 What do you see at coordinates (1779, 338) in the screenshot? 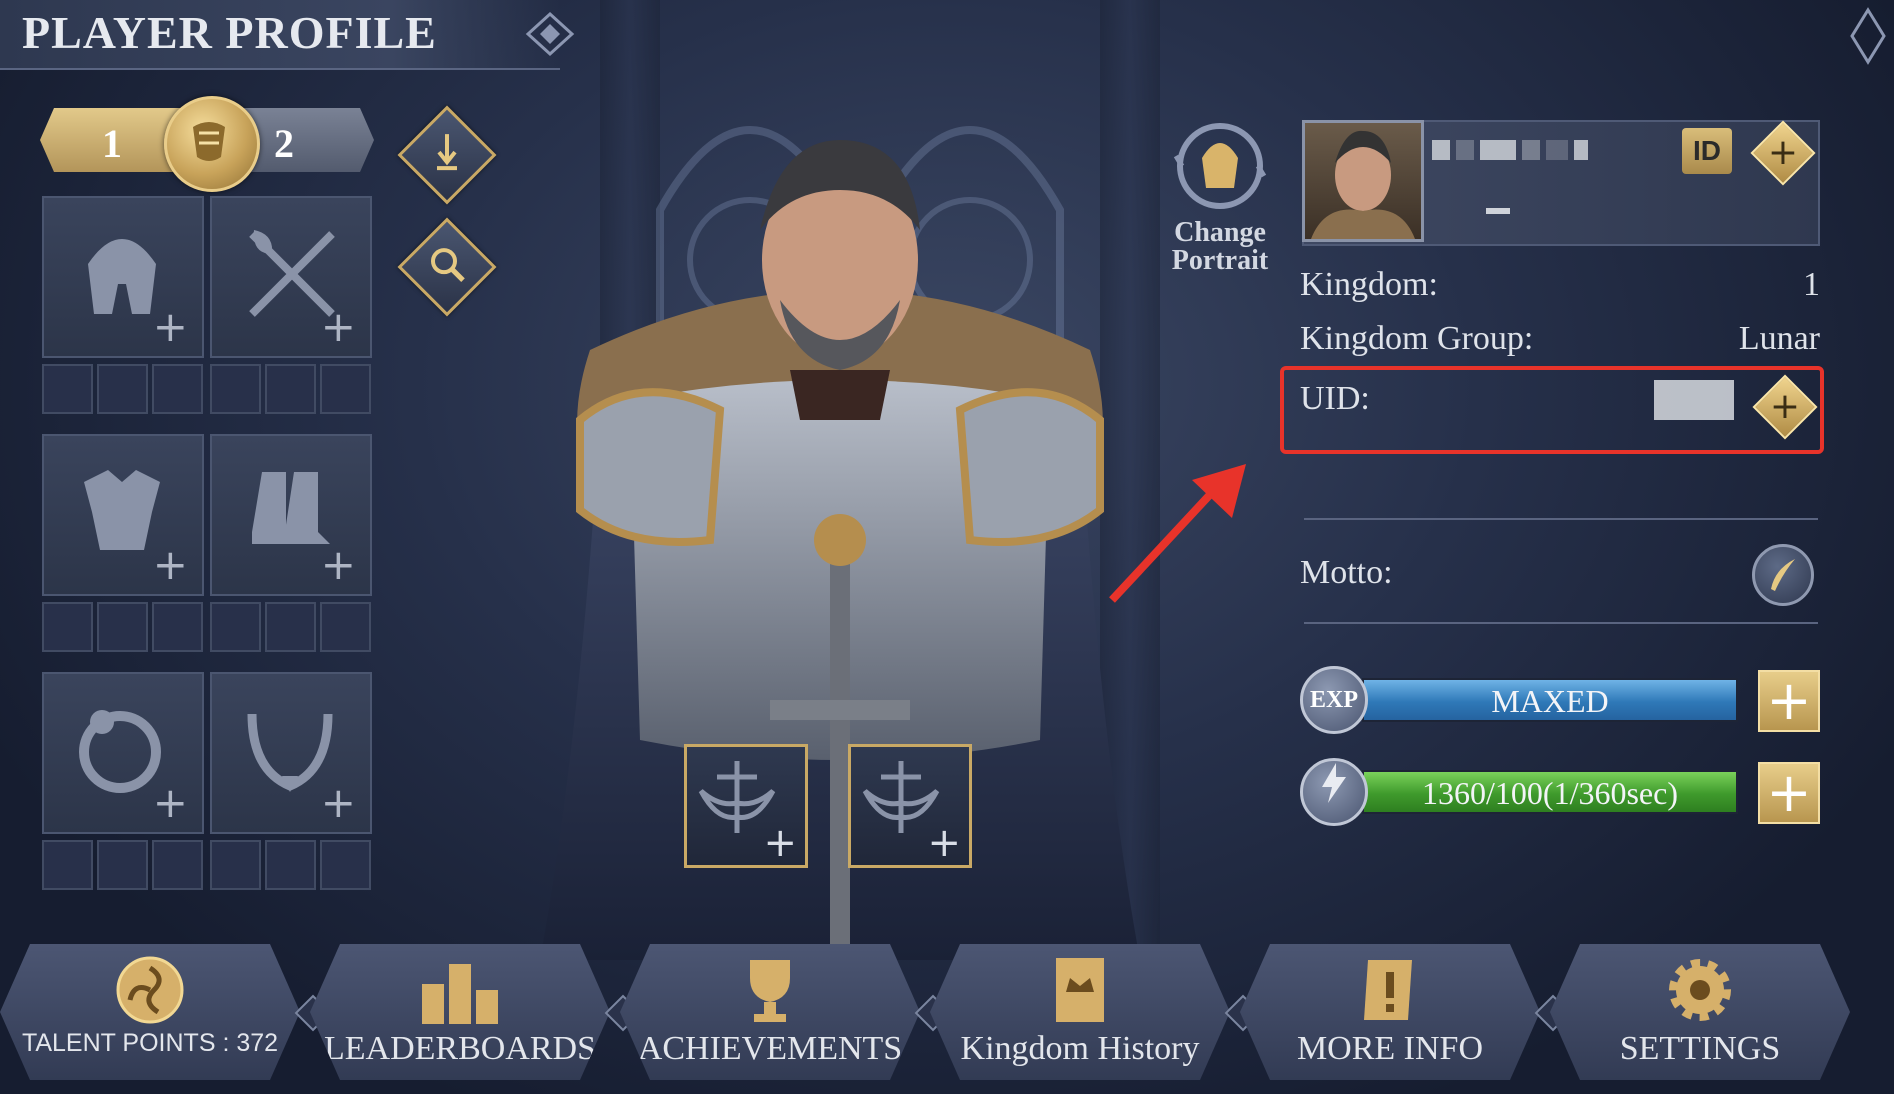
I see `kingdom-group-value: Lunar` at bounding box center [1779, 338].